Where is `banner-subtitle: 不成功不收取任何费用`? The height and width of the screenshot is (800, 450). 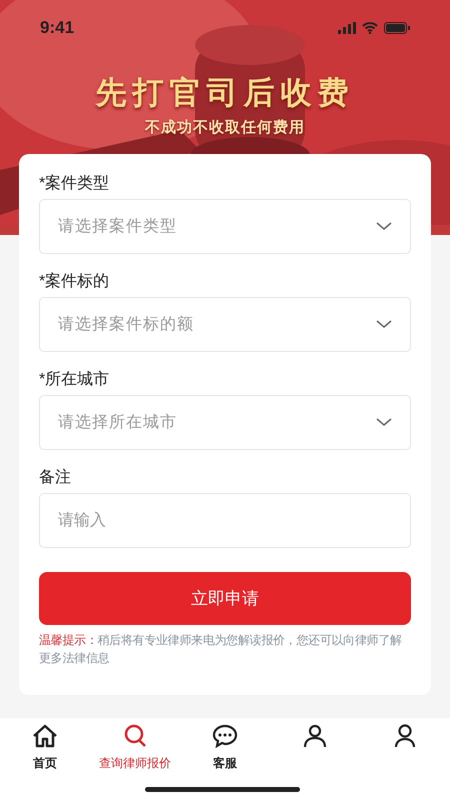 banner-subtitle: 不成功不收取任何费用 is located at coordinates (225, 128).